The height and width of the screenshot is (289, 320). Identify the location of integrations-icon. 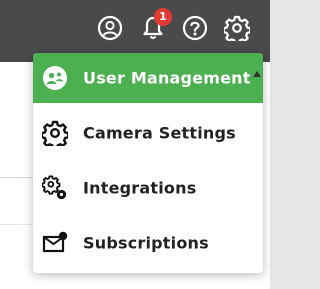
(55, 188).